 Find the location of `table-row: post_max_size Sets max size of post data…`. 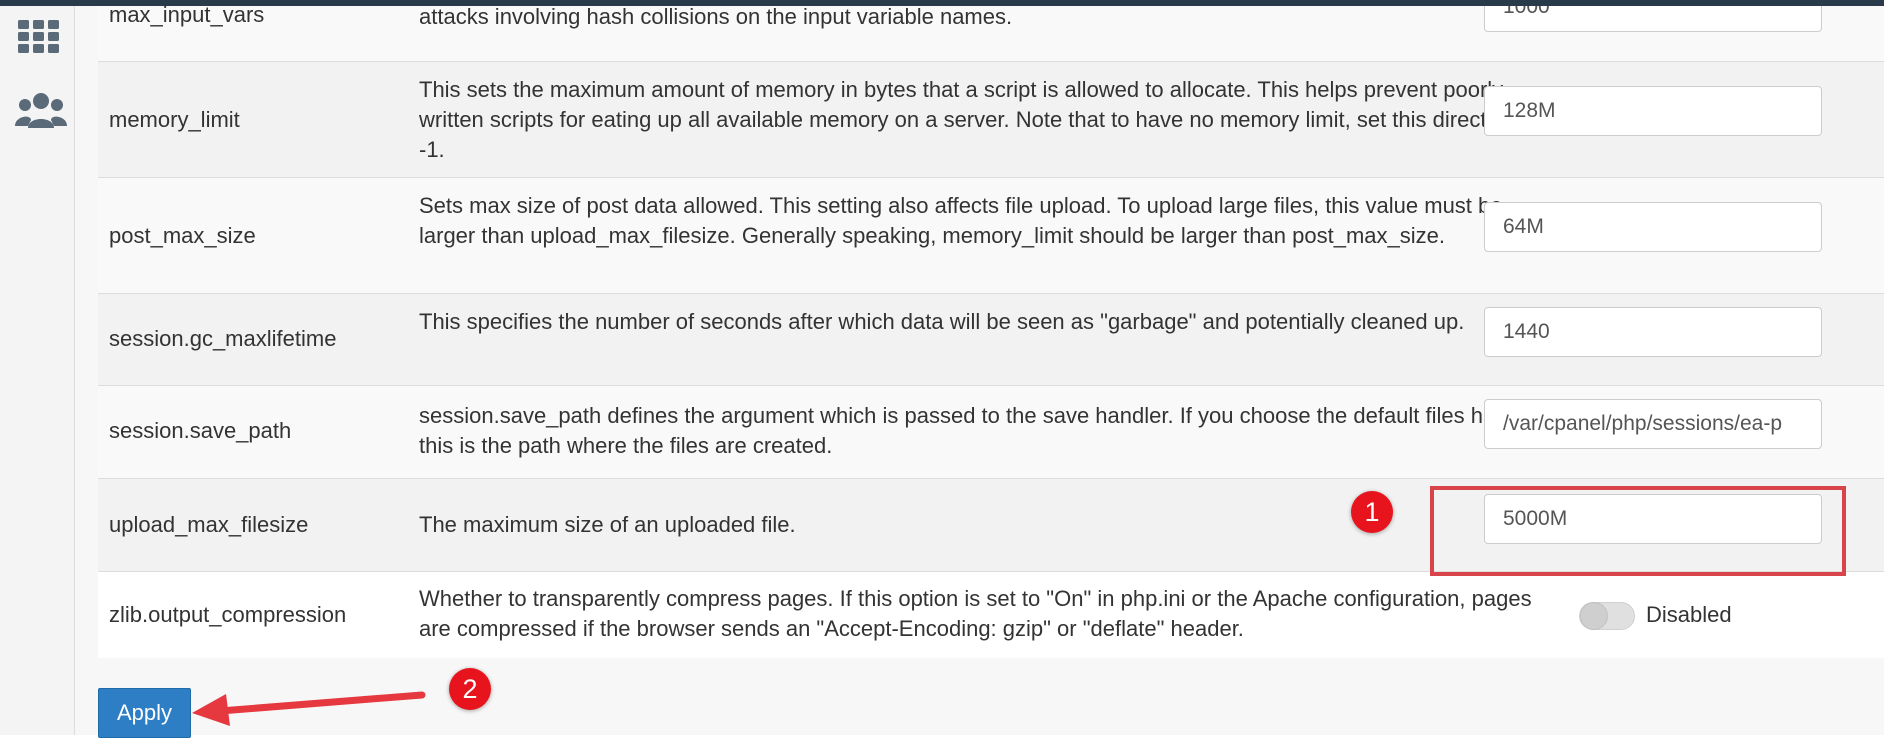

table-row: post_max_size Sets max size of post data… is located at coordinates (991, 236).